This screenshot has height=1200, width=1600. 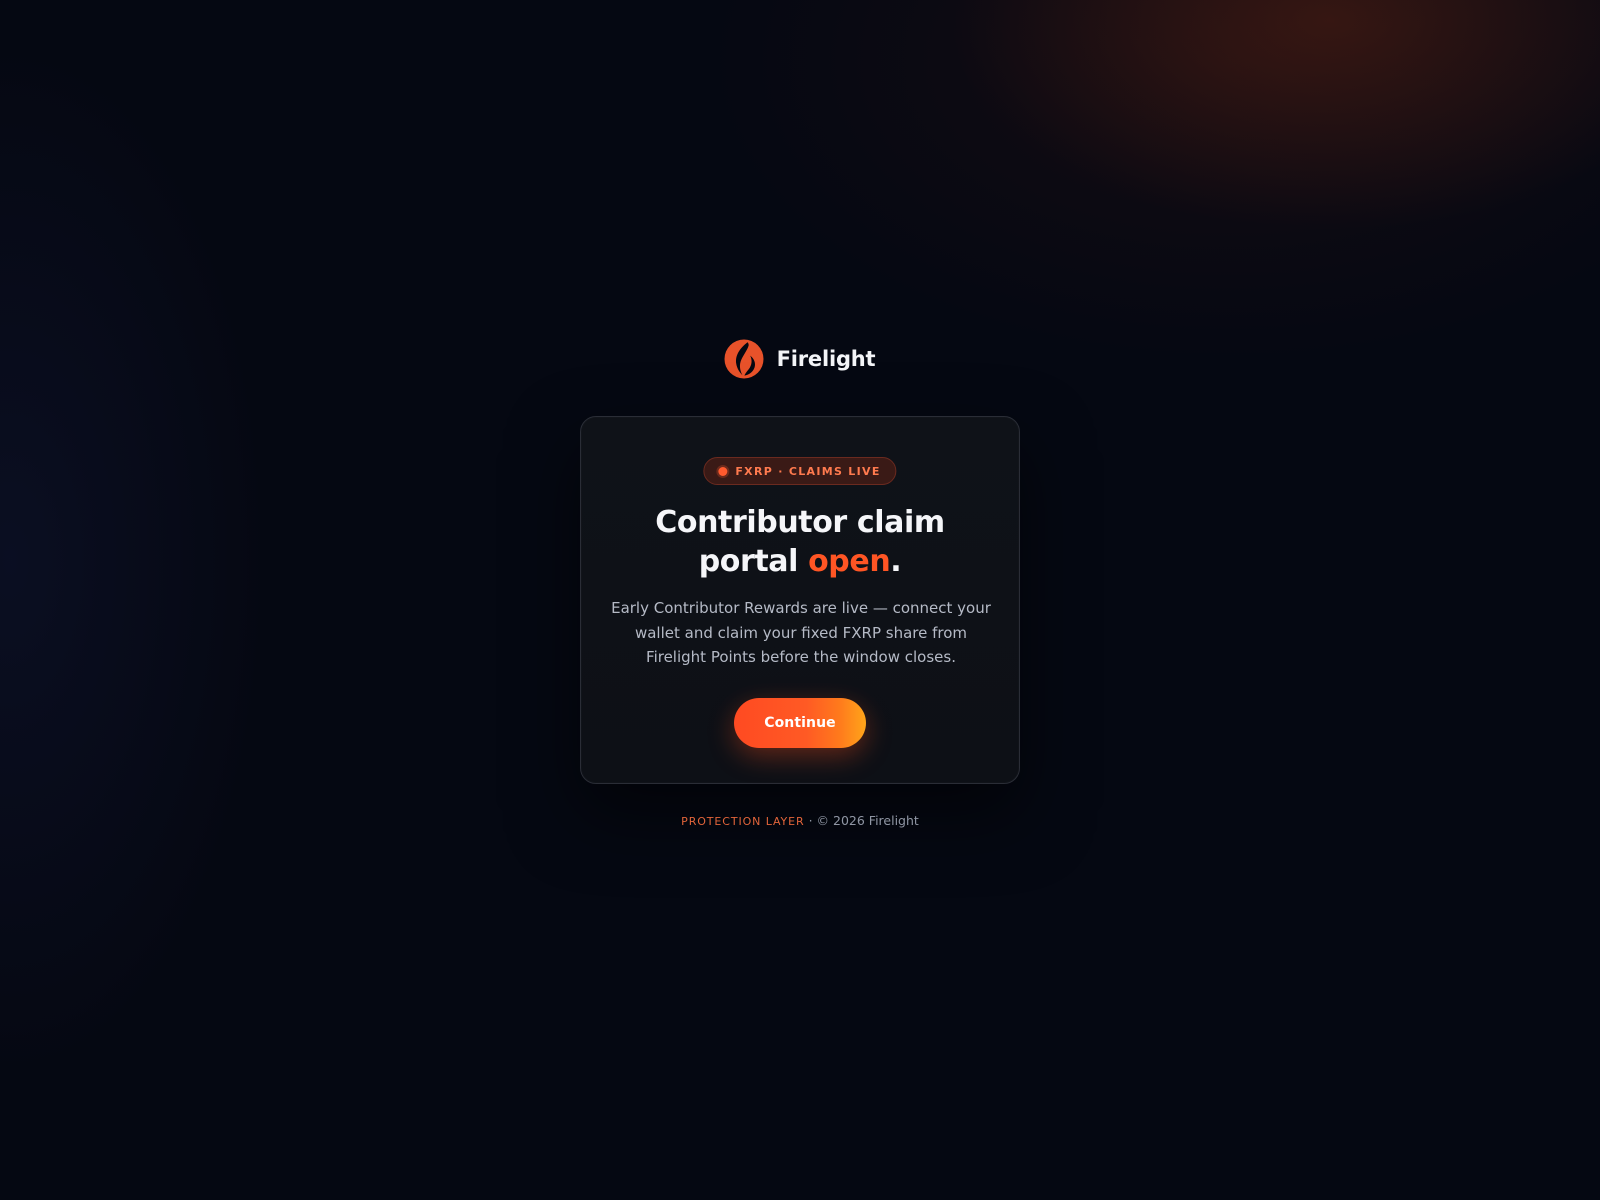 What do you see at coordinates (800, 522) in the screenshot?
I see `title-line-1: Contributor claim` at bounding box center [800, 522].